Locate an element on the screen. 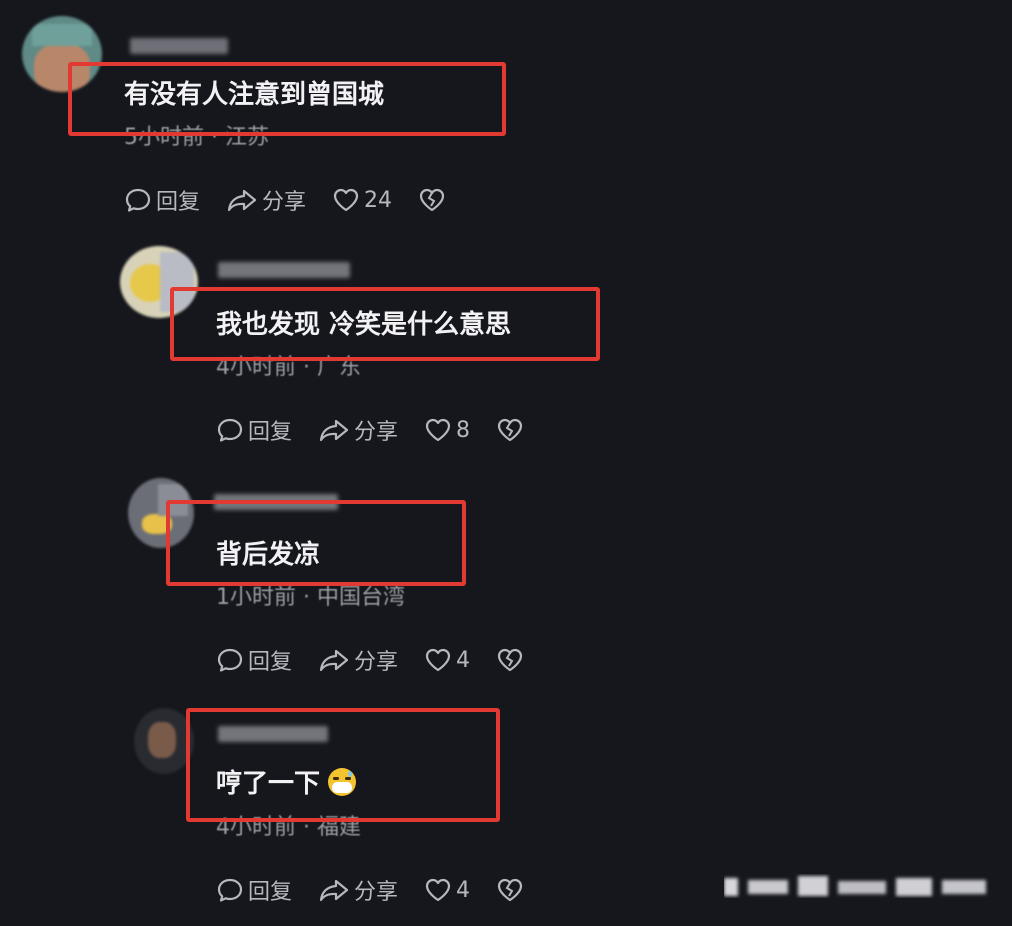 Image resolution: width=1012 pixels, height=926 pixels. avatar is located at coordinates (164, 741).